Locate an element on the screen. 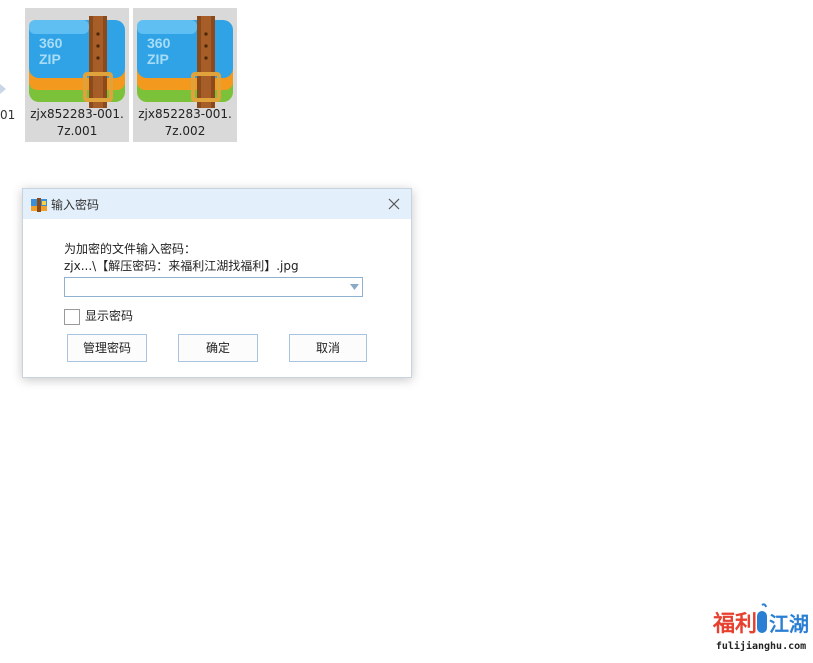 The image size is (813, 663). svg-text: 福利 is located at coordinates (735, 624).